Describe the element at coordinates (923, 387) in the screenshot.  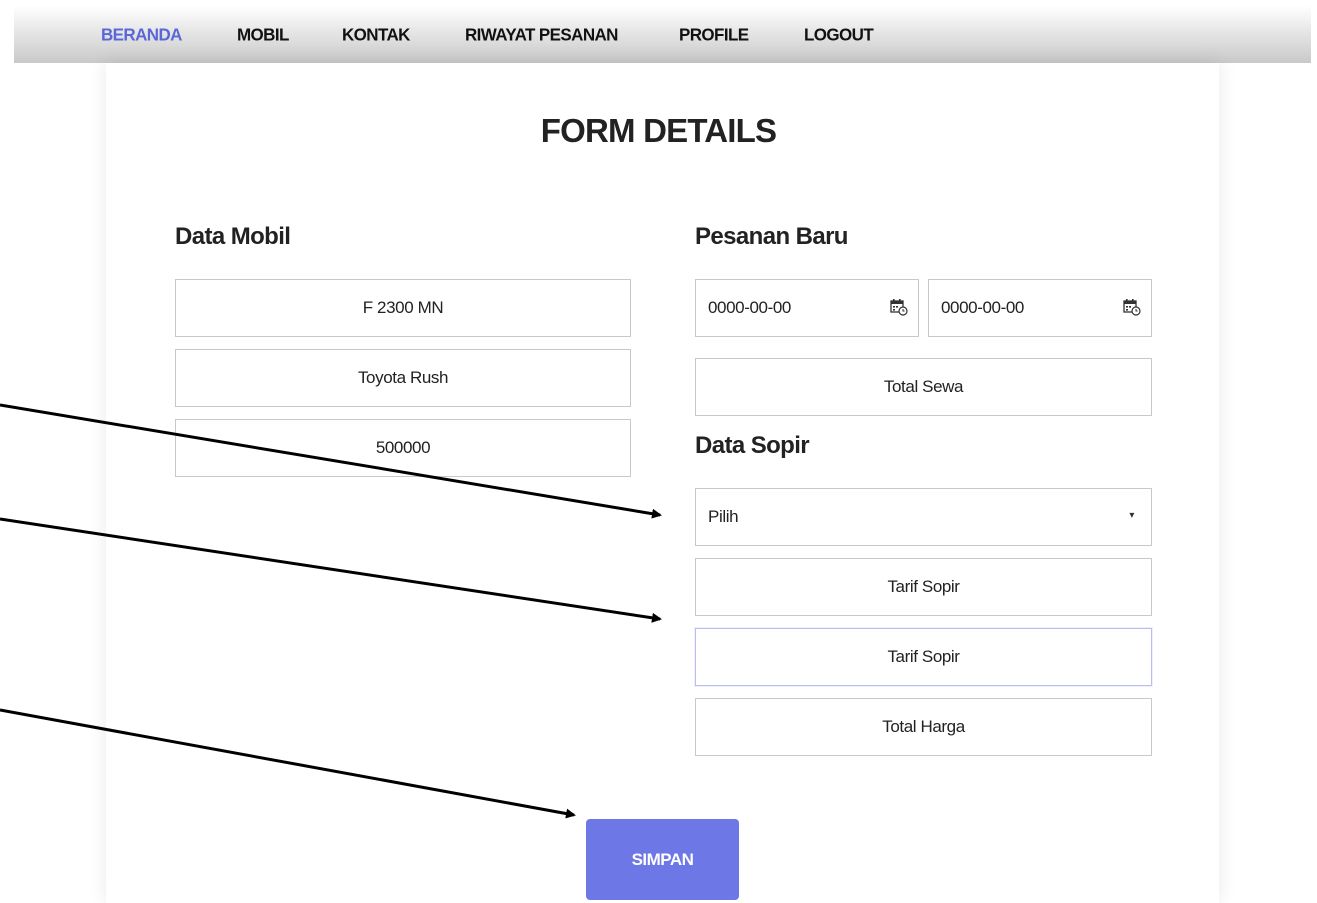
I see `total-sewa-field: Total Sewa` at that location.